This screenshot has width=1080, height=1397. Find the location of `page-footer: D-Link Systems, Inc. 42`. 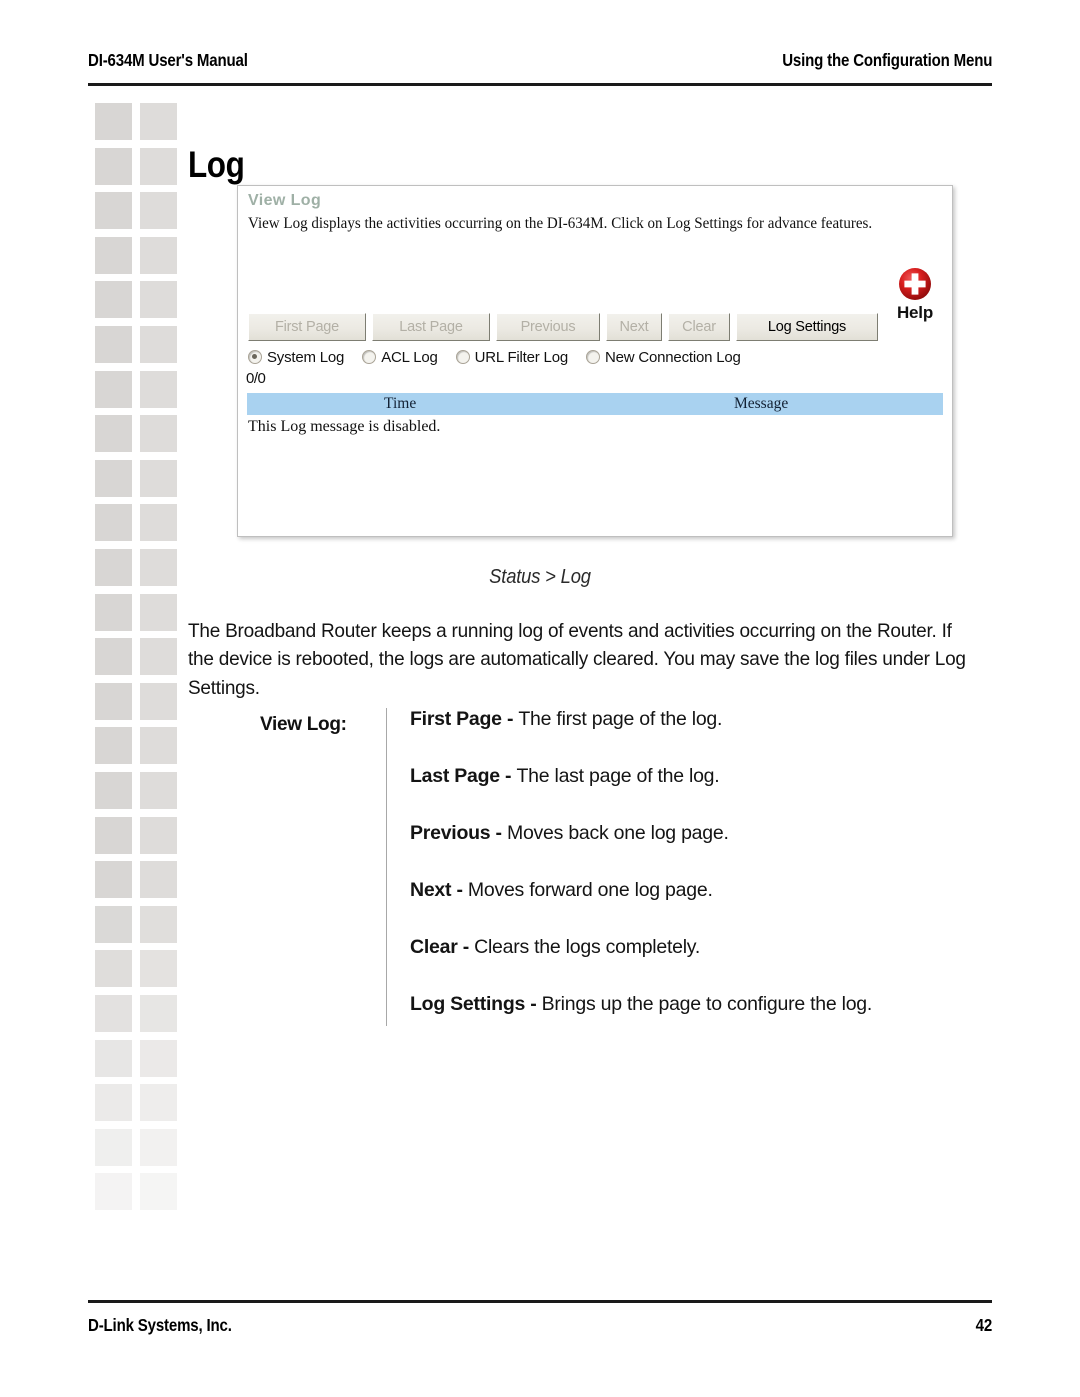

page-footer: D-Link Systems, Inc. 42 is located at coordinates (540, 1325).